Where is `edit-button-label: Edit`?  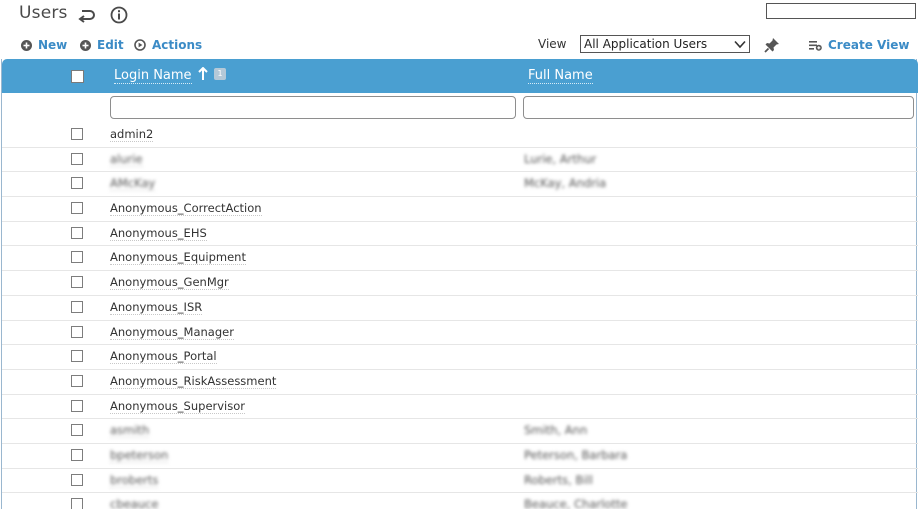
edit-button-label: Edit is located at coordinates (110, 45).